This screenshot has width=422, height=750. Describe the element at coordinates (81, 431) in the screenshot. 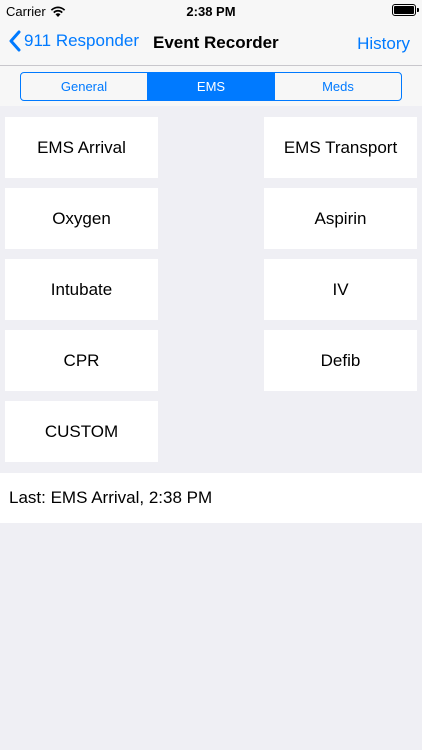

I see `custom-button: CUSTOM` at that location.